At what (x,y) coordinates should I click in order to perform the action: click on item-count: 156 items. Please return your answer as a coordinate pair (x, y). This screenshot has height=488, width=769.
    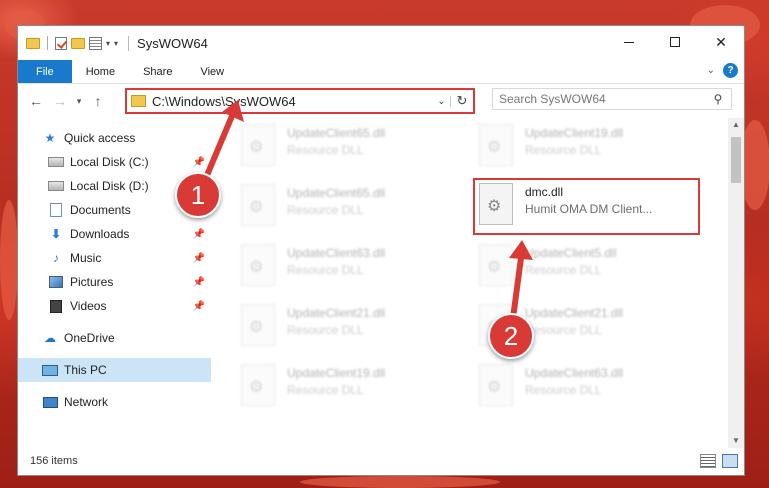
    Looking at the image, I should click on (54, 461).